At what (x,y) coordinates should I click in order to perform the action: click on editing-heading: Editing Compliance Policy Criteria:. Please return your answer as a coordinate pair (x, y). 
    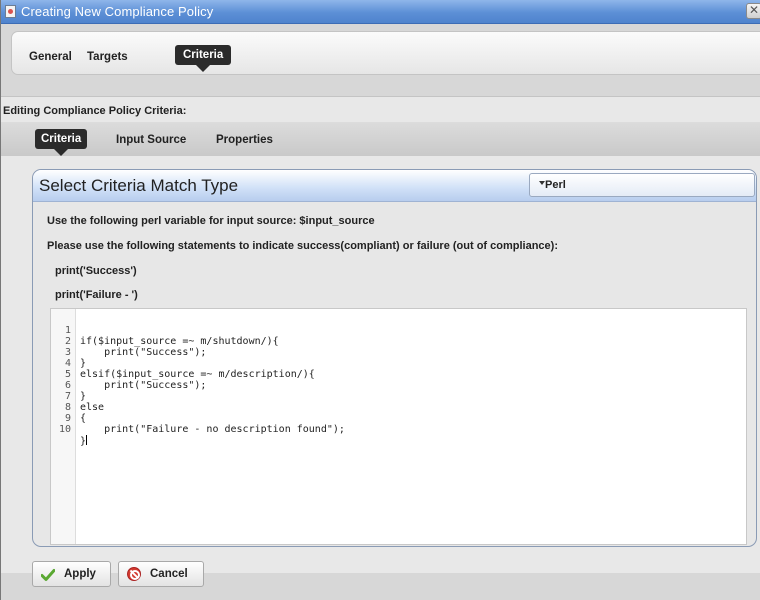
    Looking at the image, I should click on (95, 111).